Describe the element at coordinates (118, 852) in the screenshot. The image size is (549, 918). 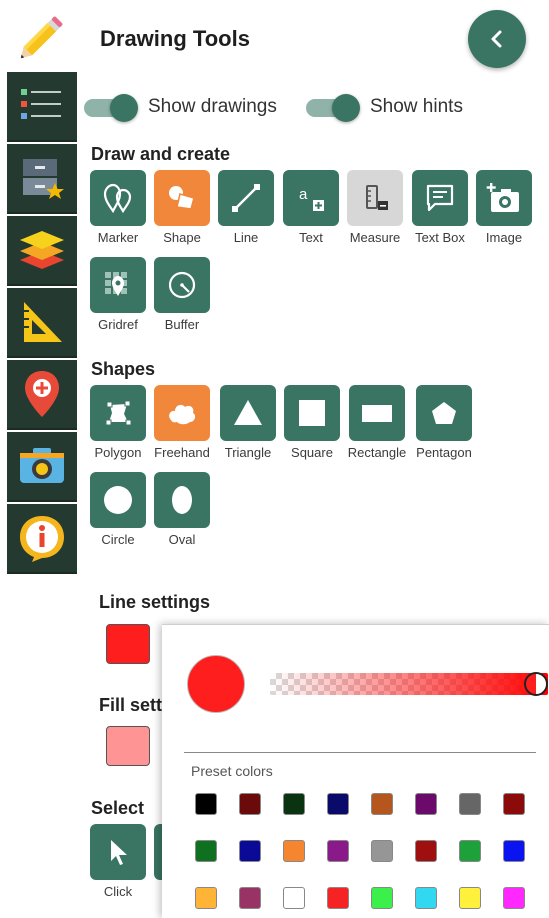
I see `click-tile` at that location.